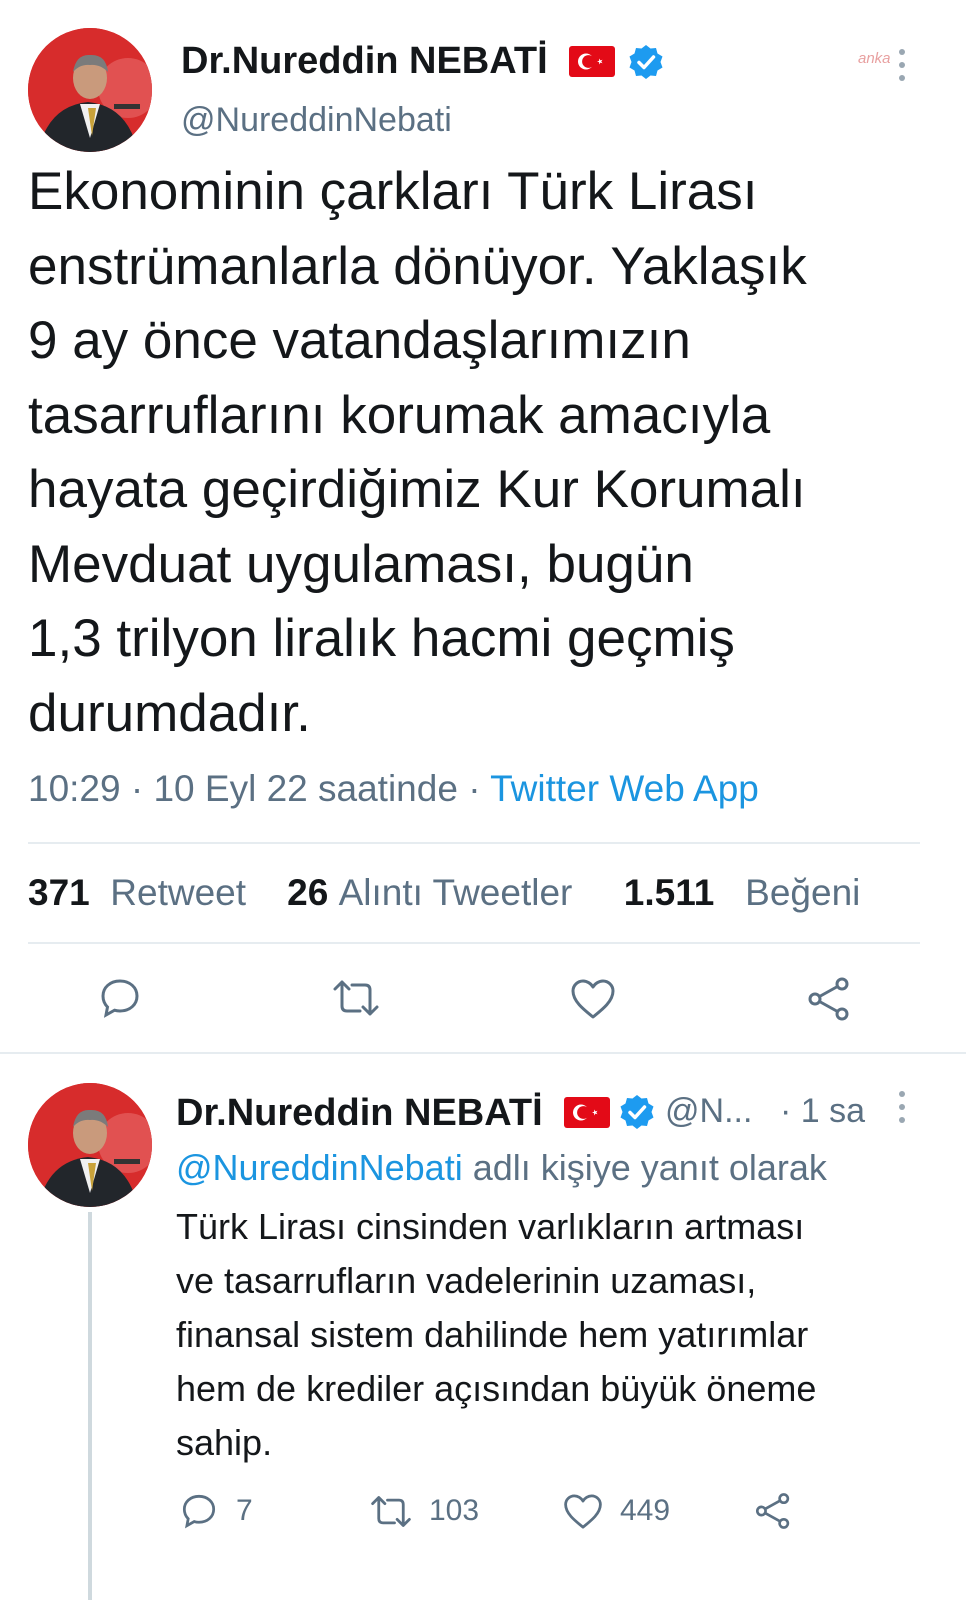 The image size is (966, 1600). I want to click on reply-timestamp: · 1 sa, so click(822, 1111).